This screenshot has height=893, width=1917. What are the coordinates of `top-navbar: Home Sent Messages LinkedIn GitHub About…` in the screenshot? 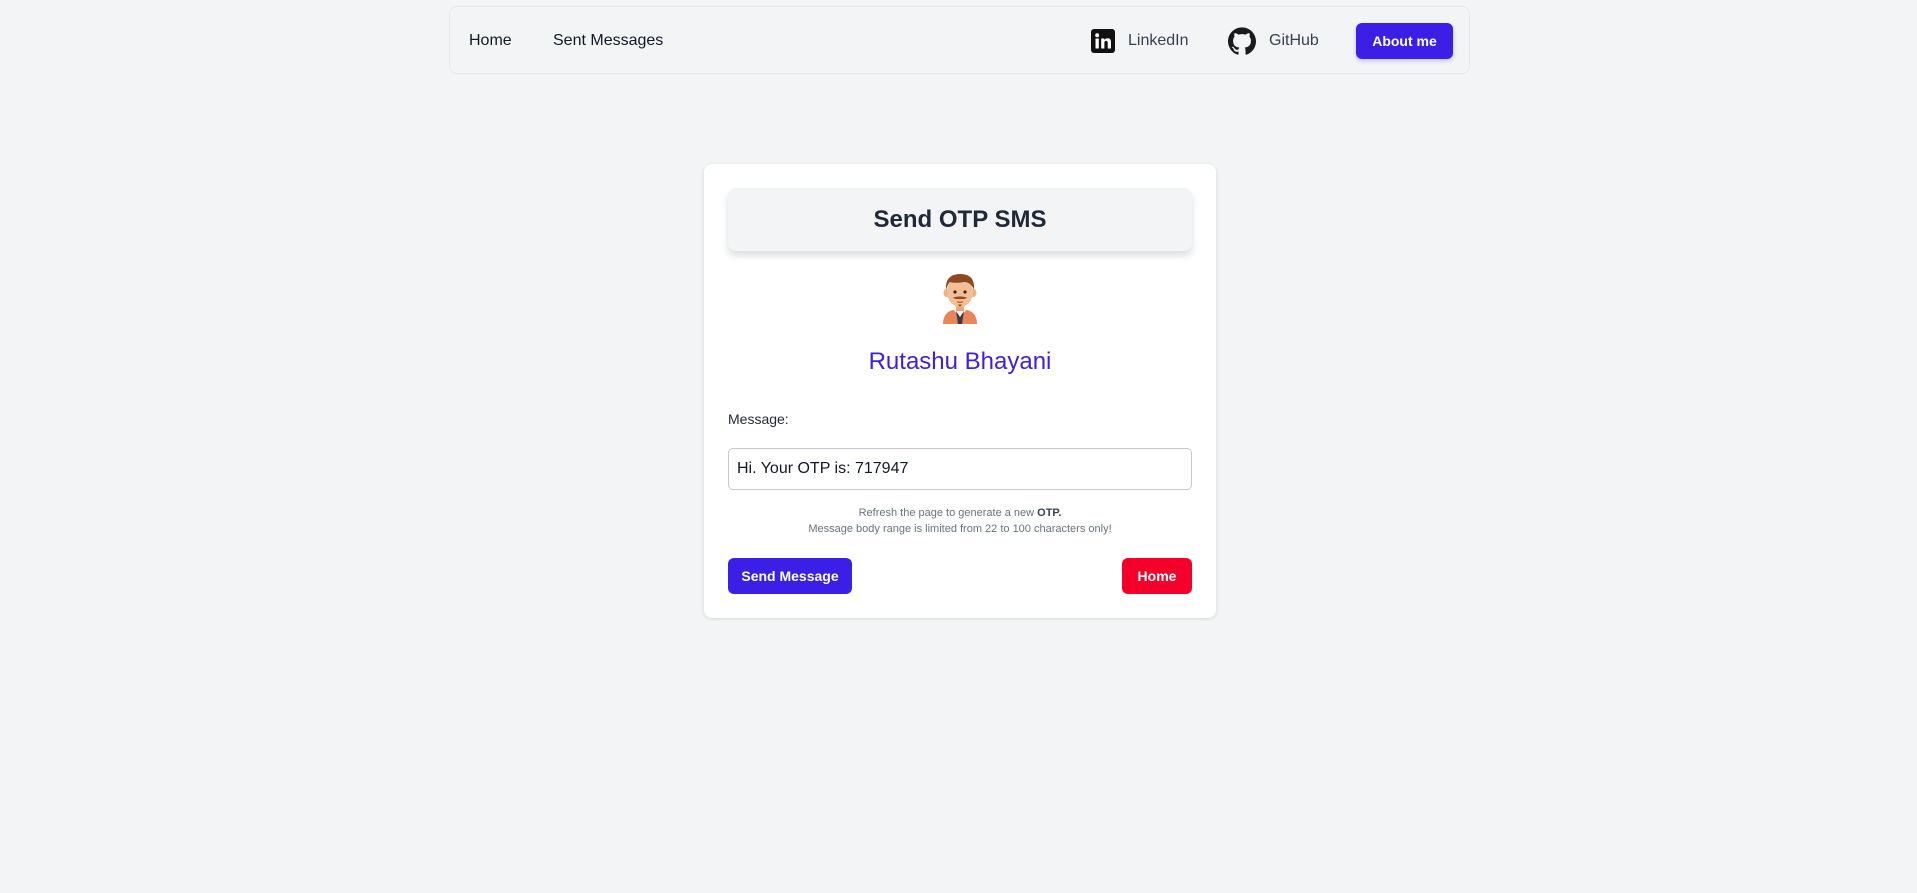 It's located at (959, 40).